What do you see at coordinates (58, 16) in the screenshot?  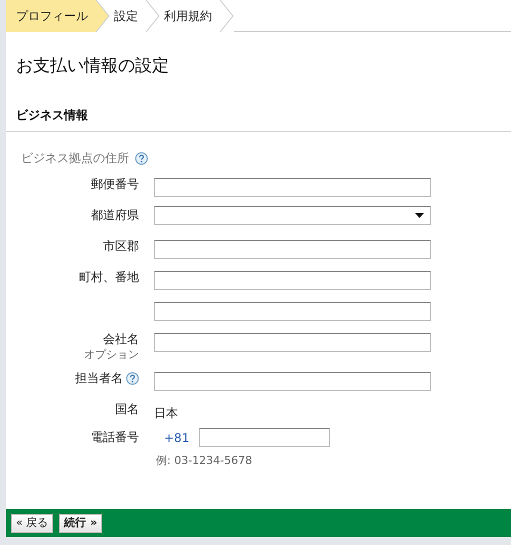 I see `step-tab: プロフィール` at bounding box center [58, 16].